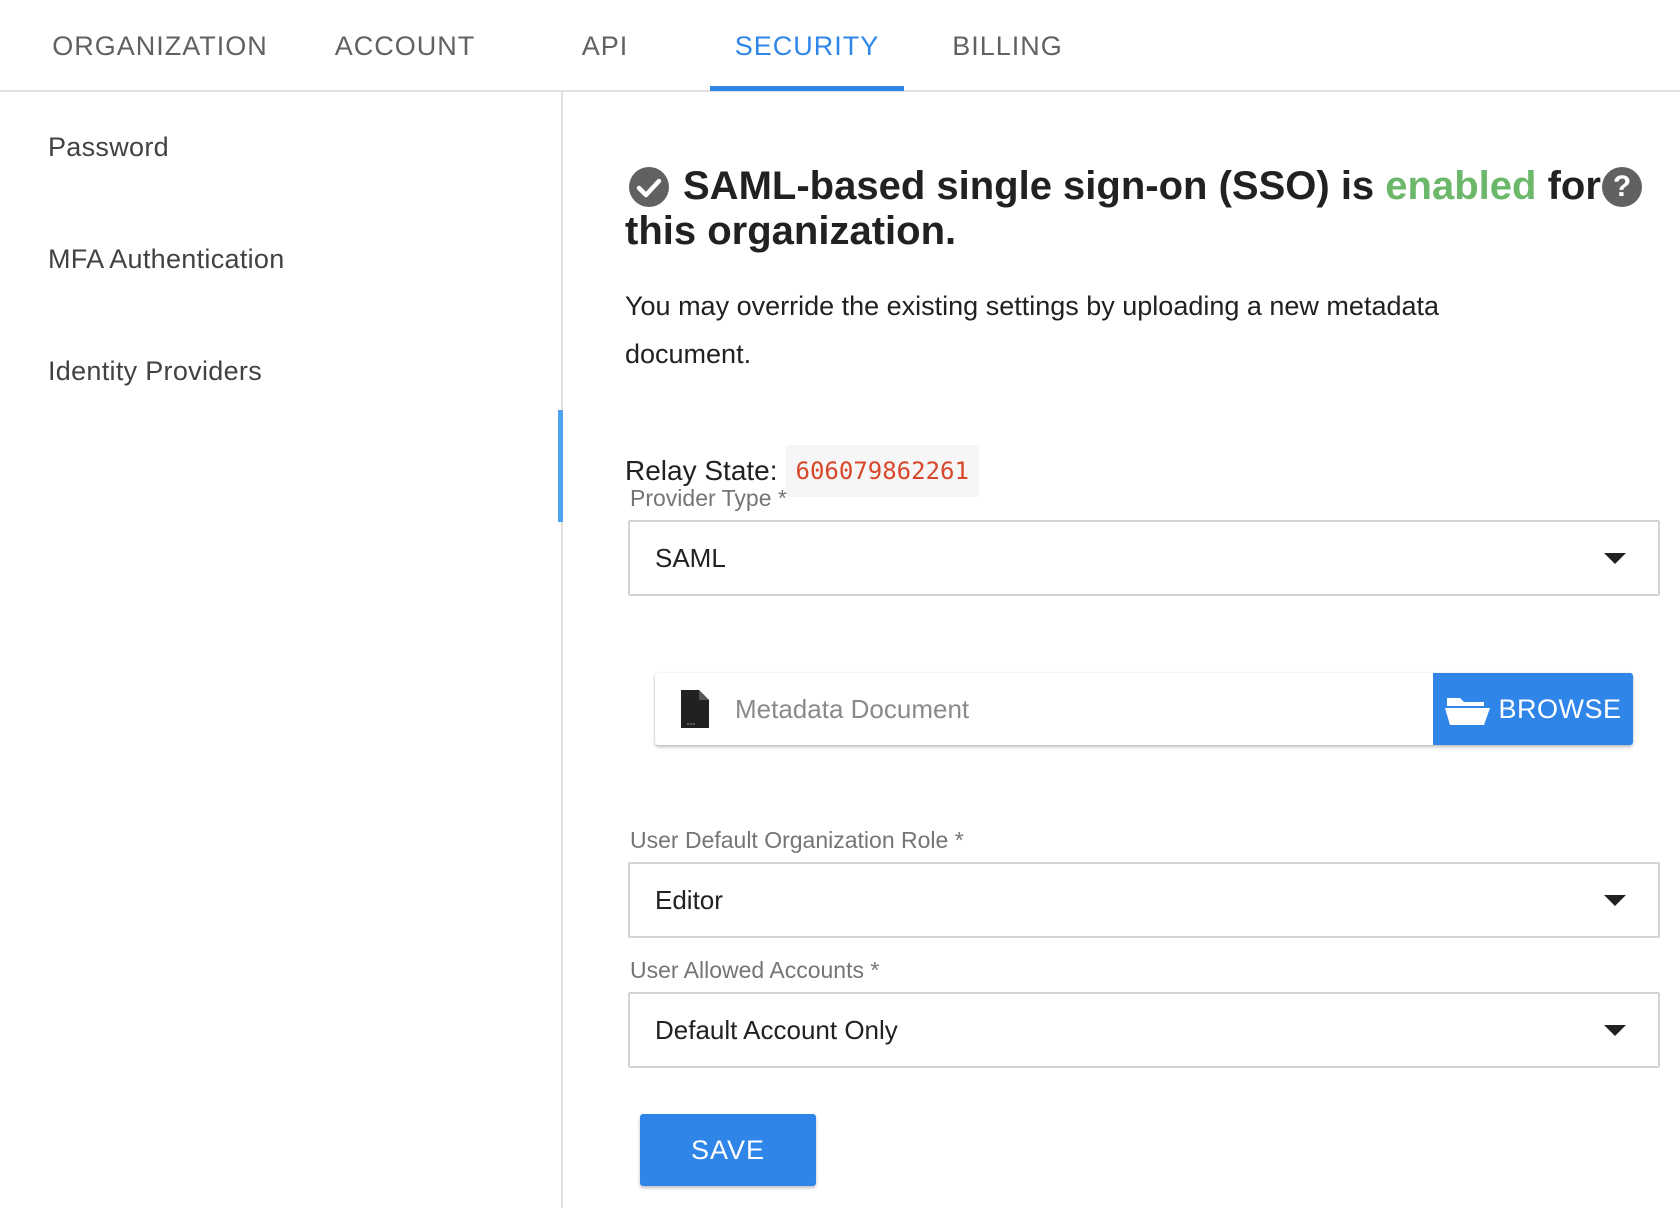 This screenshot has height=1208, width=1680. Describe the element at coordinates (605, 46) in the screenshot. I see `tab-api: API` at that location.